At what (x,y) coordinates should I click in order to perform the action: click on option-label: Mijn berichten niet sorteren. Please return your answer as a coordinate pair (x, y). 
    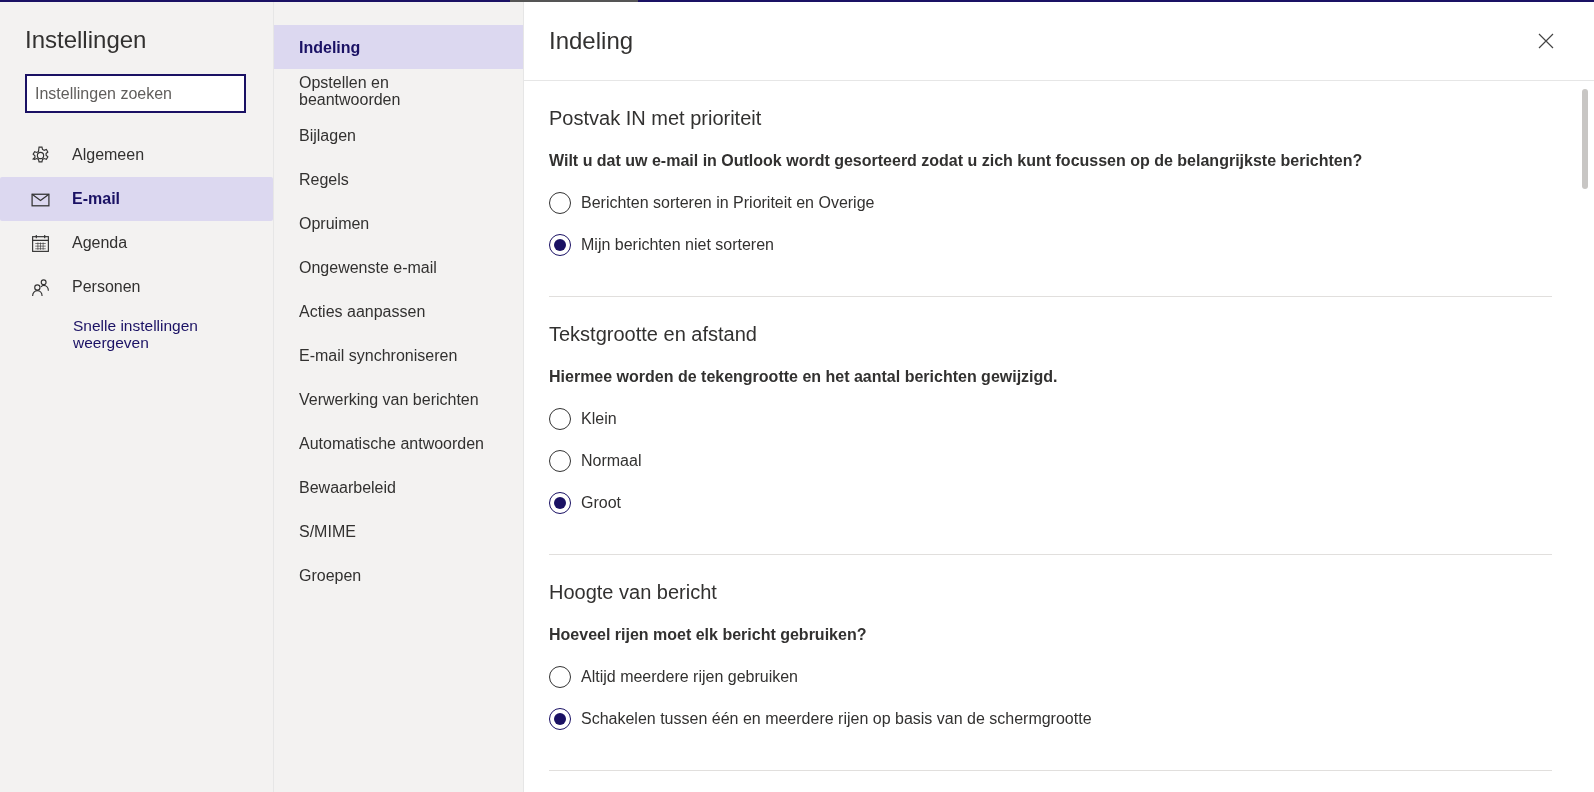
    Looking at the image, I should click on (677, 245).